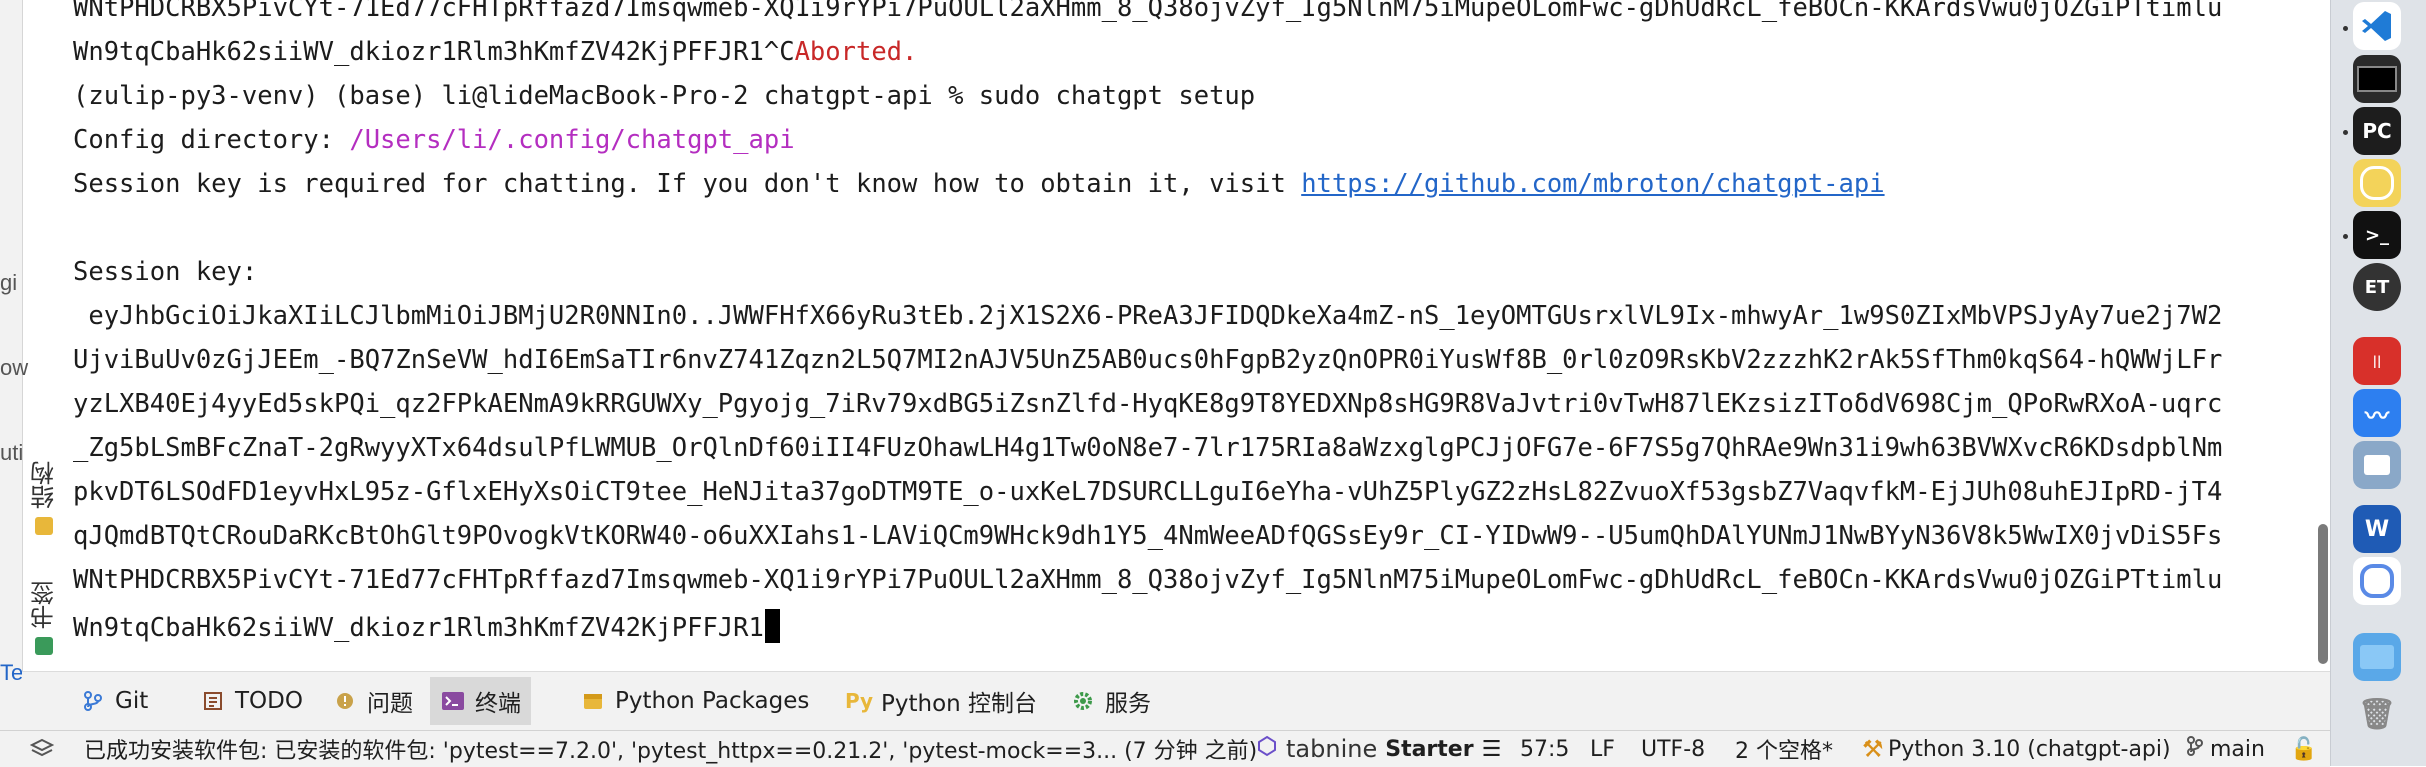  What do you see at coordinates (856, 52) in the screenshot?
I see `aborted-message: Aborted.` at bounding box center [856, 52].